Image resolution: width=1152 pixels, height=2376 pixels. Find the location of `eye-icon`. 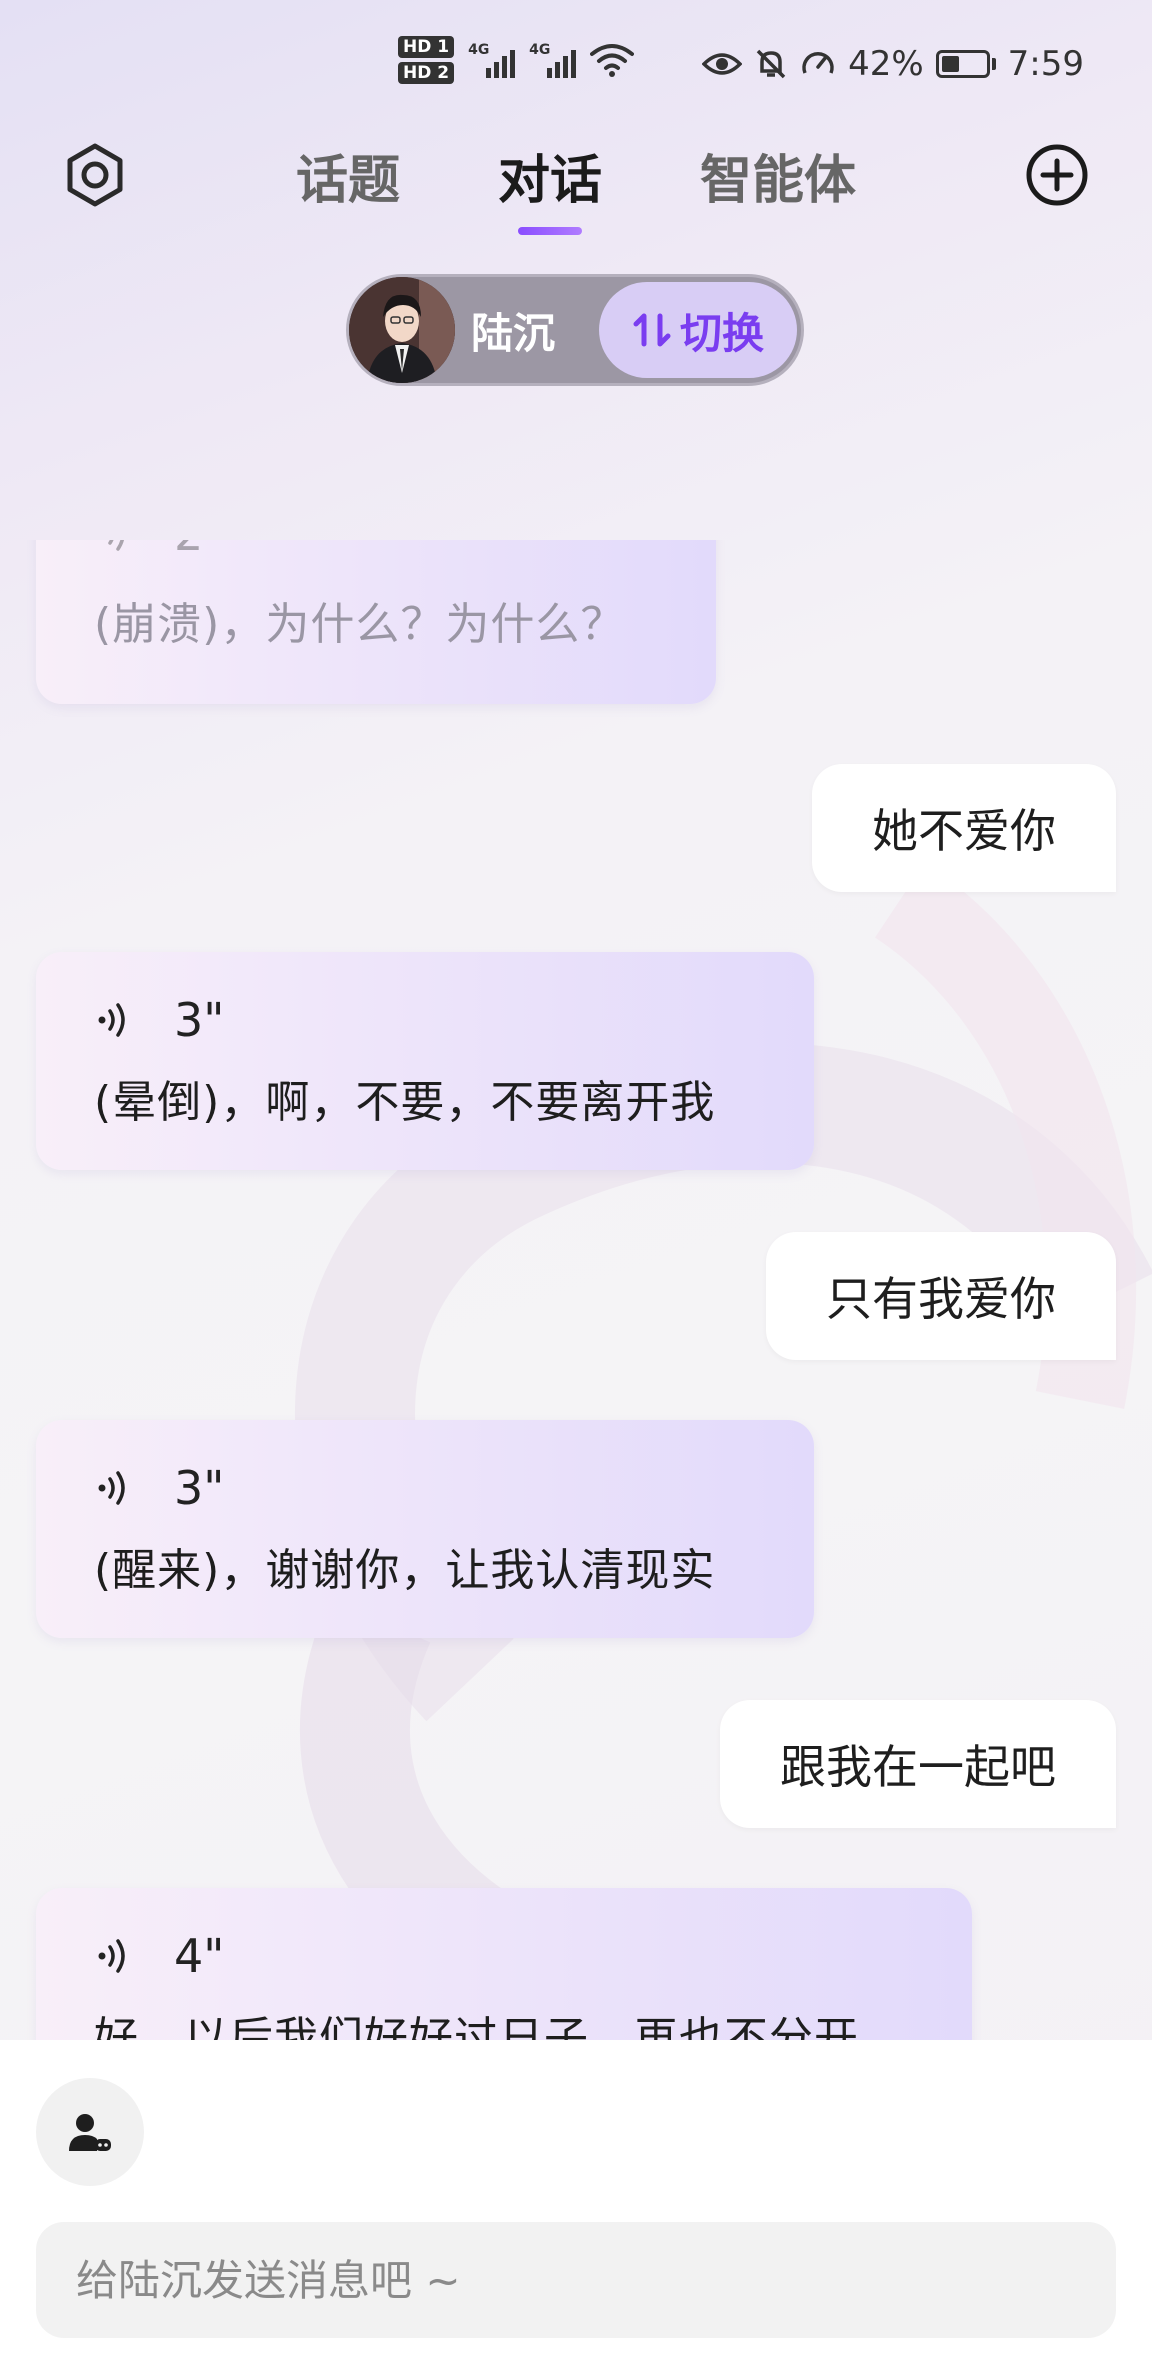

eye-icon is located at coordinates (722, 64).